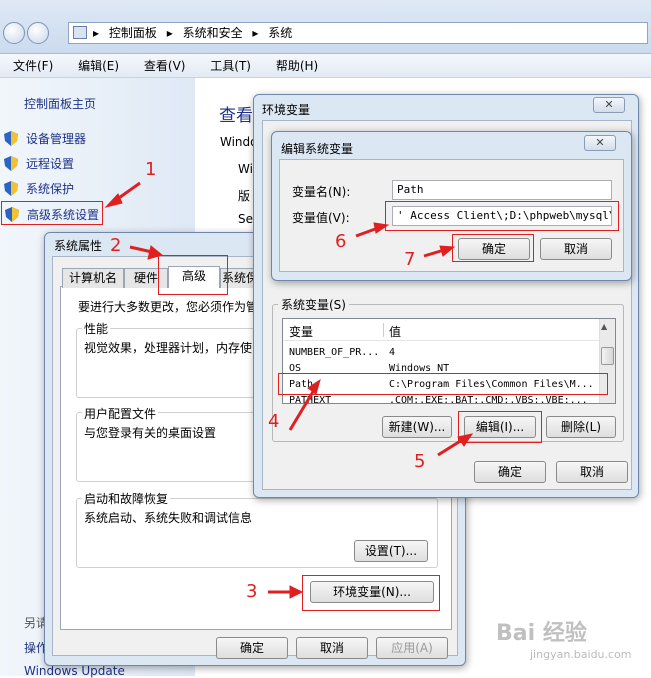  Describe the element at coordinates (296, 592) in the screenshot. I see `arrowhead-step3` at that location.